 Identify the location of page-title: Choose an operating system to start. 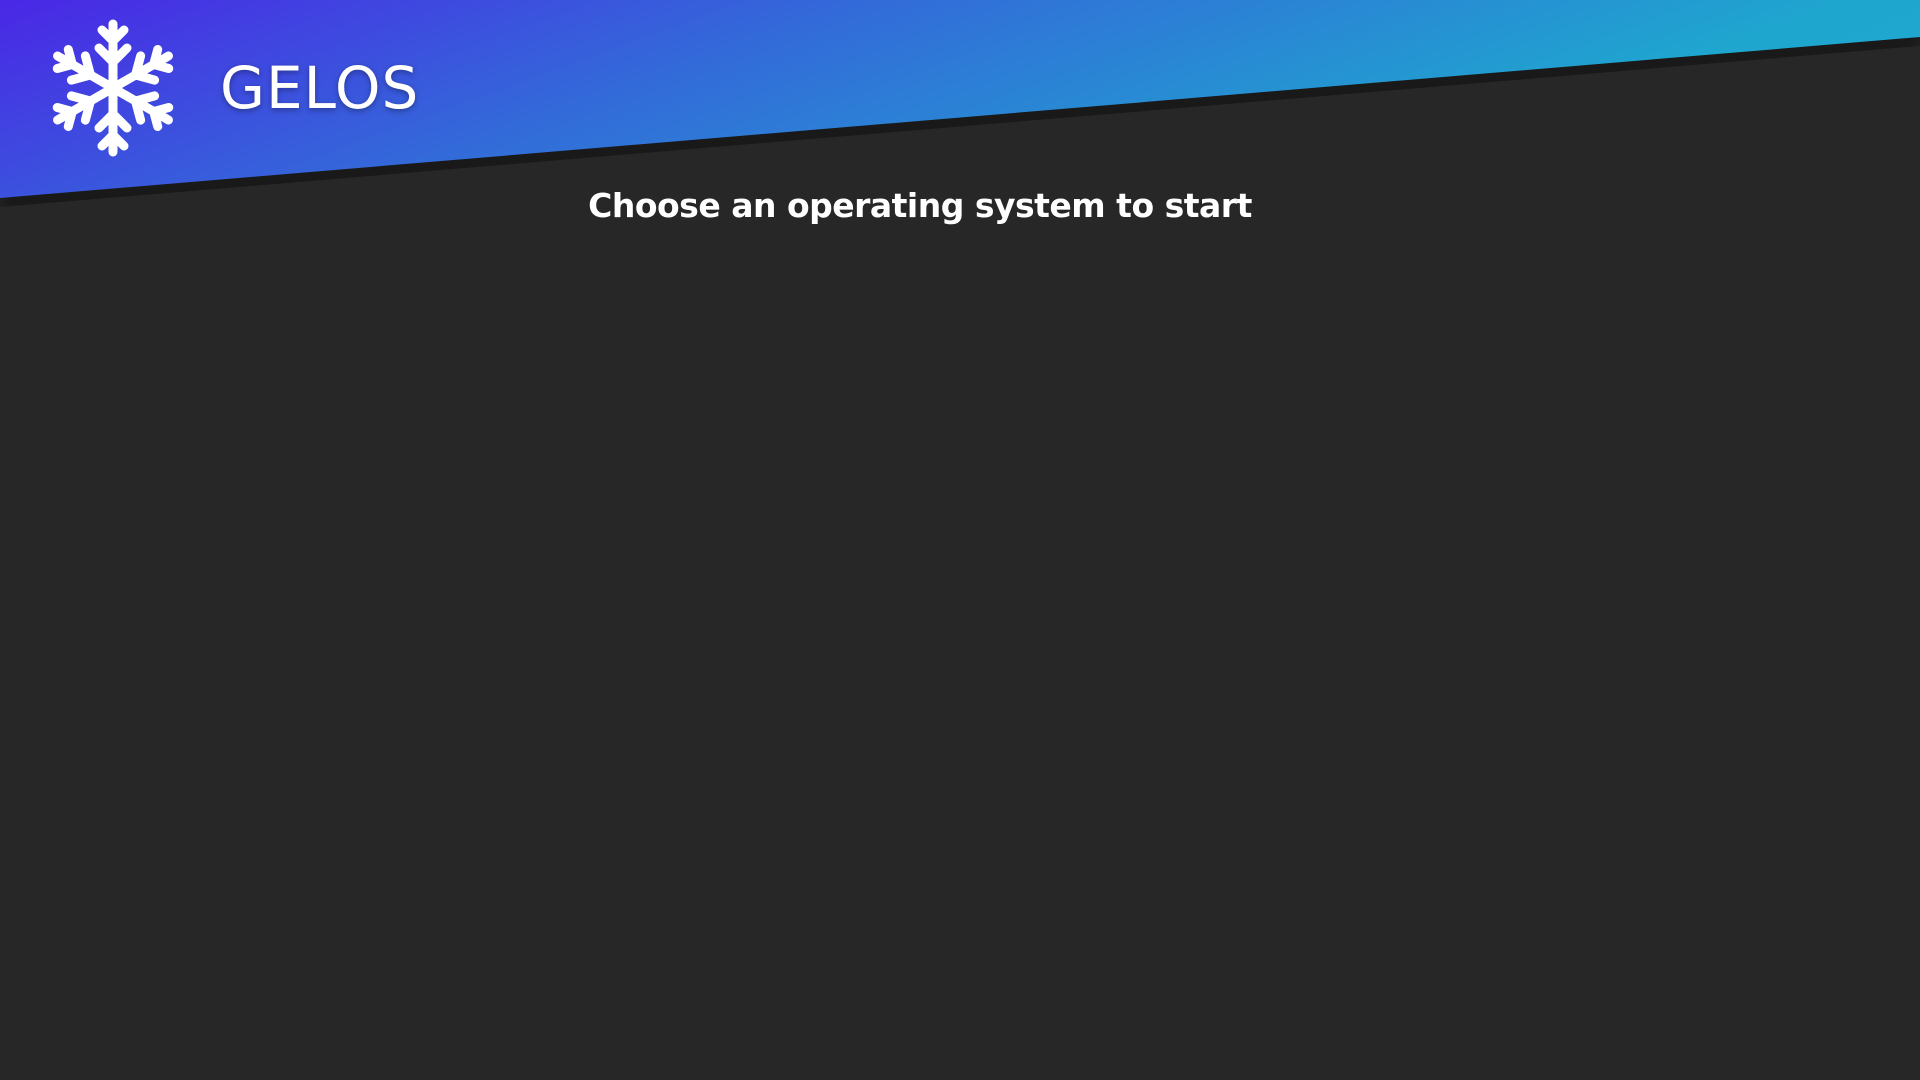
(920, 205).